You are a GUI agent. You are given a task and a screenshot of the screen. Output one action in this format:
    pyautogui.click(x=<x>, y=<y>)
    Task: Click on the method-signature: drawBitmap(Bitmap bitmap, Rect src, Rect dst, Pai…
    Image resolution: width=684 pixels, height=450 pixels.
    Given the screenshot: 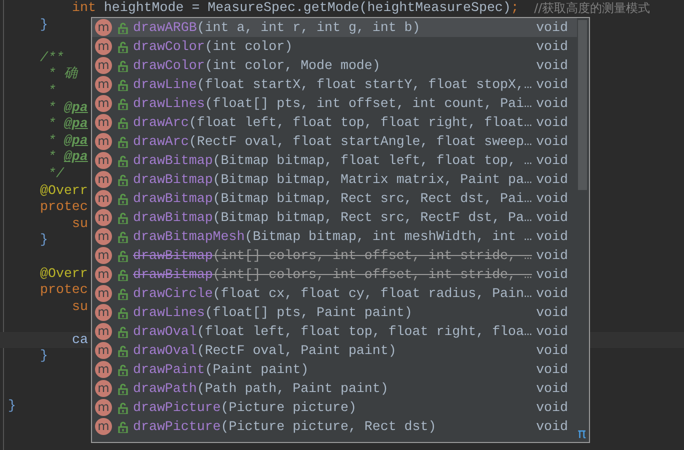 What is the action you would take?
    pyautogui.click(x=333, y=198)
    